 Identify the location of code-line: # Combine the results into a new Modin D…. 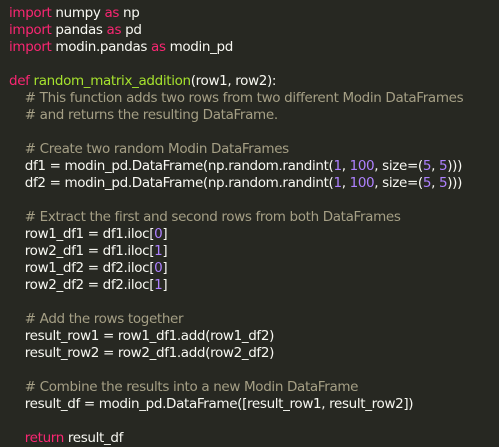
(254, 387).